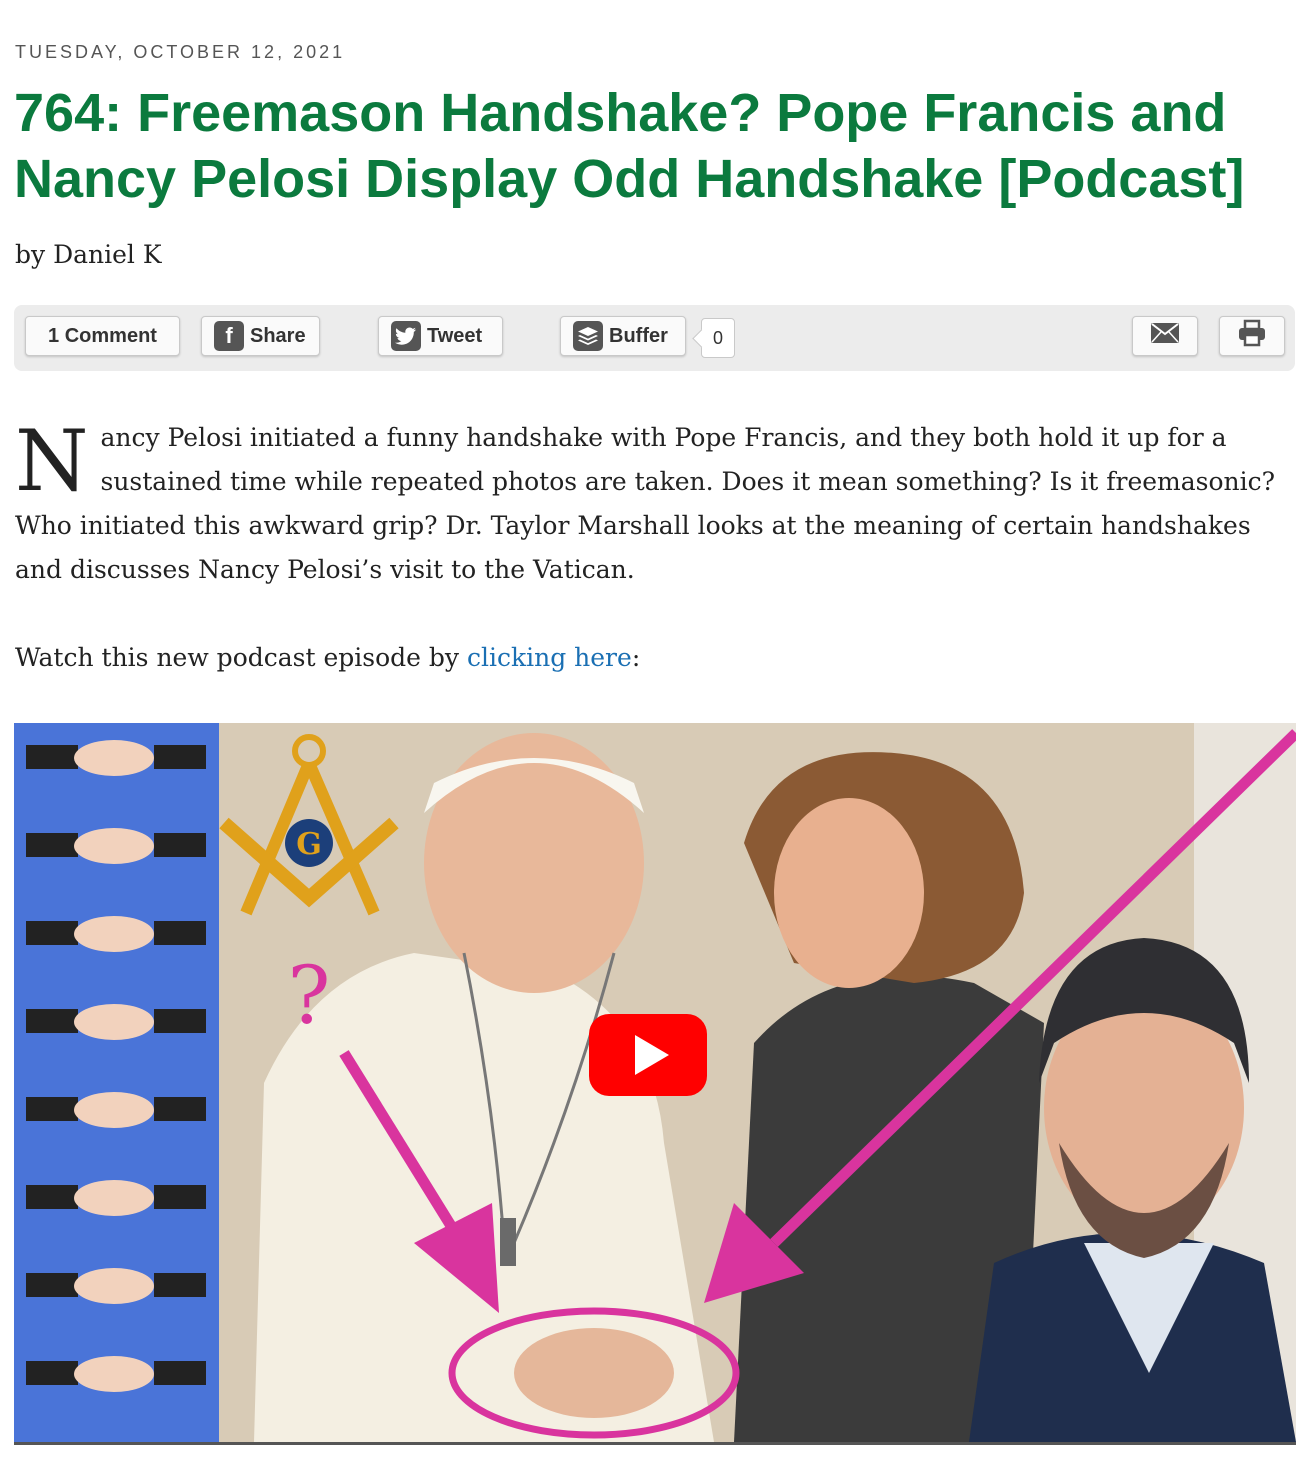 The height and width of the screenshot is (1469, 1314). Describe the element at coordinates (278, 335) in the screenshot. I see `share-label: Share` at that location.